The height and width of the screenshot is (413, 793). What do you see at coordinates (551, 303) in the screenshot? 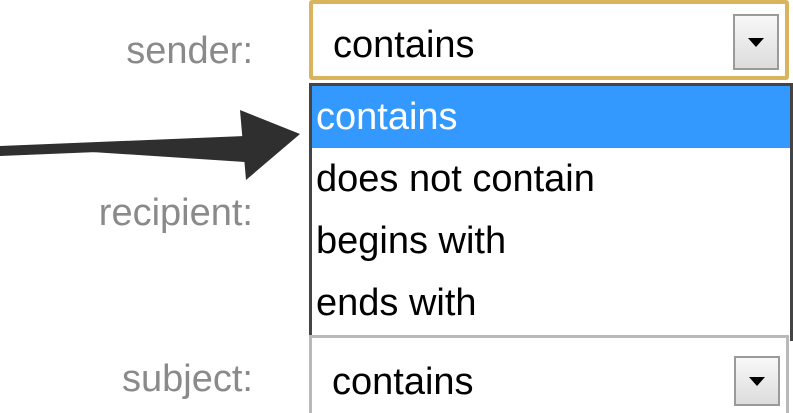
I see `option-ends-with: ends with` at bounding box center [551, 303].